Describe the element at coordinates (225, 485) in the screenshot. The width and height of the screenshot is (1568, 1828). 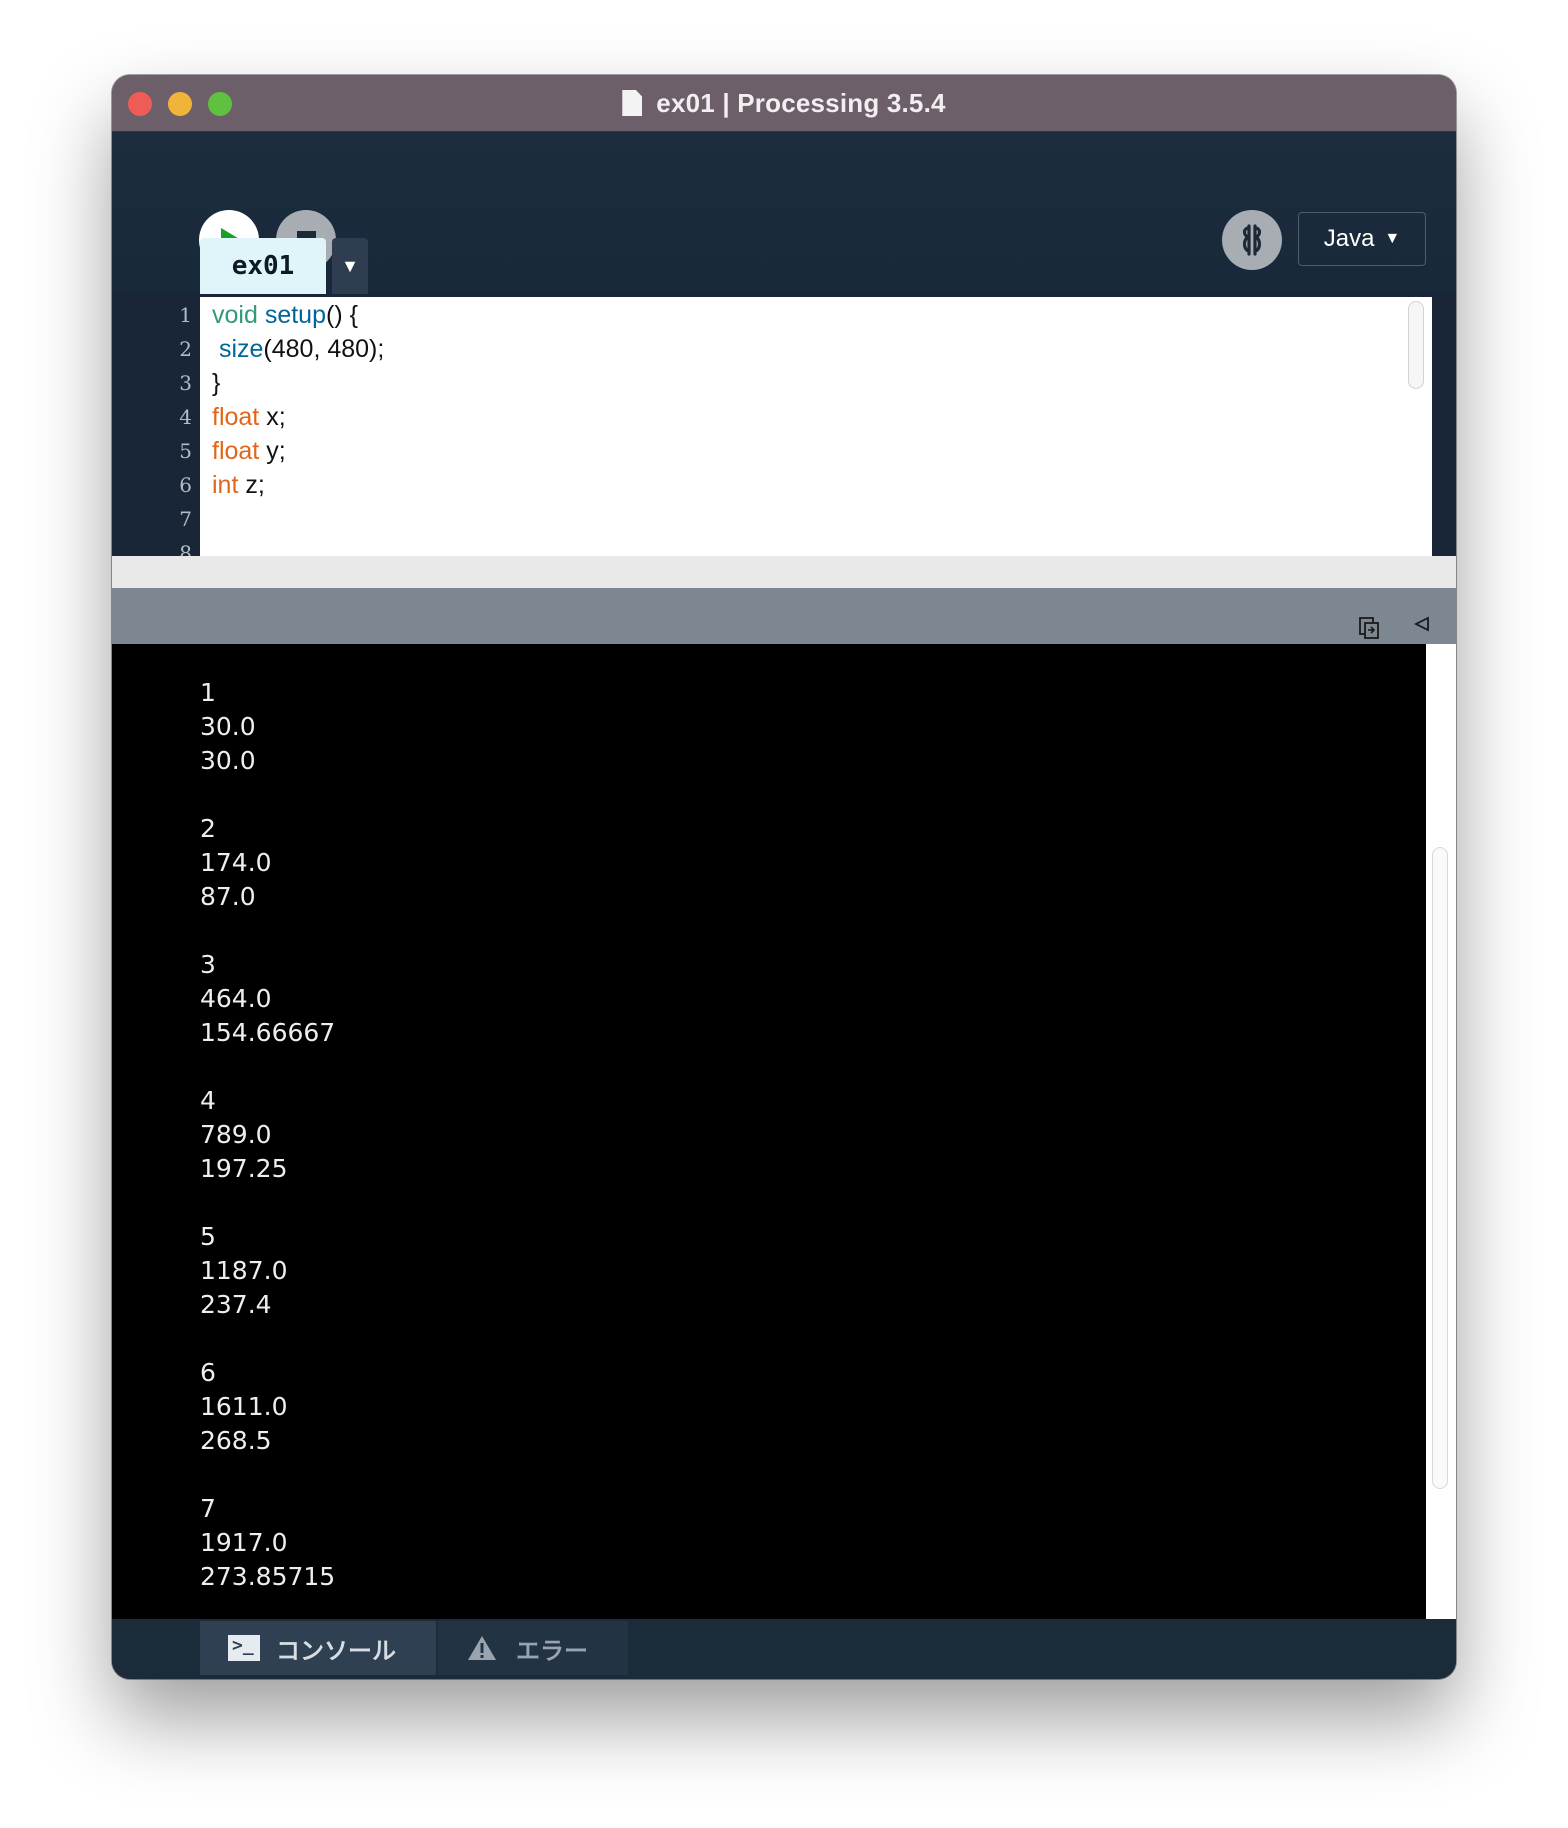
I see `code-token: int` at that location.